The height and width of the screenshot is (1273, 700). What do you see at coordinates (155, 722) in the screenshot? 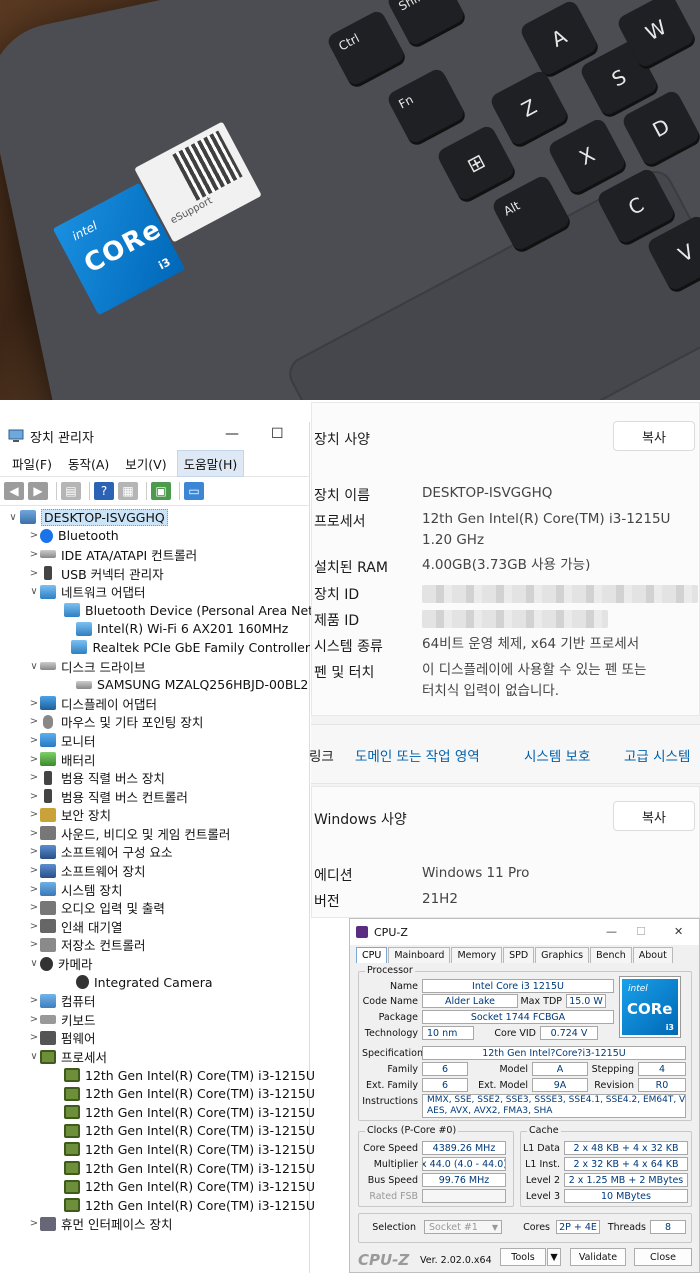
I see `tree-item: > 마우스 및 기타 포인팅 장치` at bounding box center [155, 722].